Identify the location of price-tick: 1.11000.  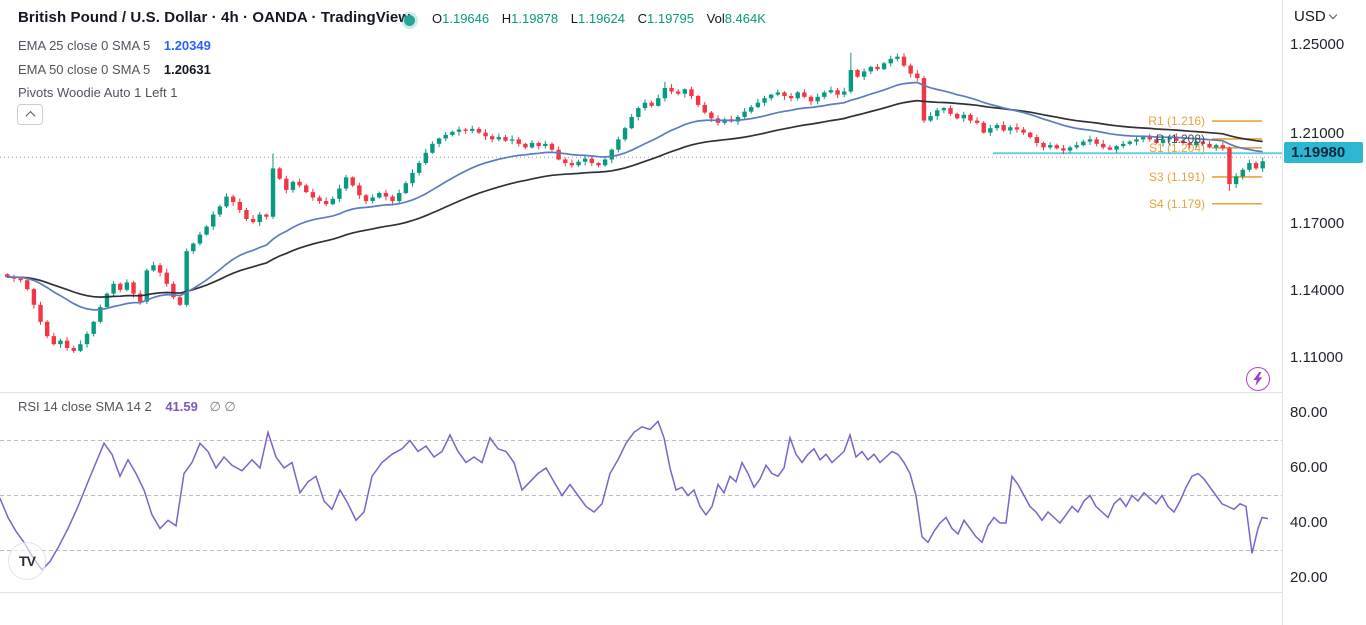
(1317, 358).